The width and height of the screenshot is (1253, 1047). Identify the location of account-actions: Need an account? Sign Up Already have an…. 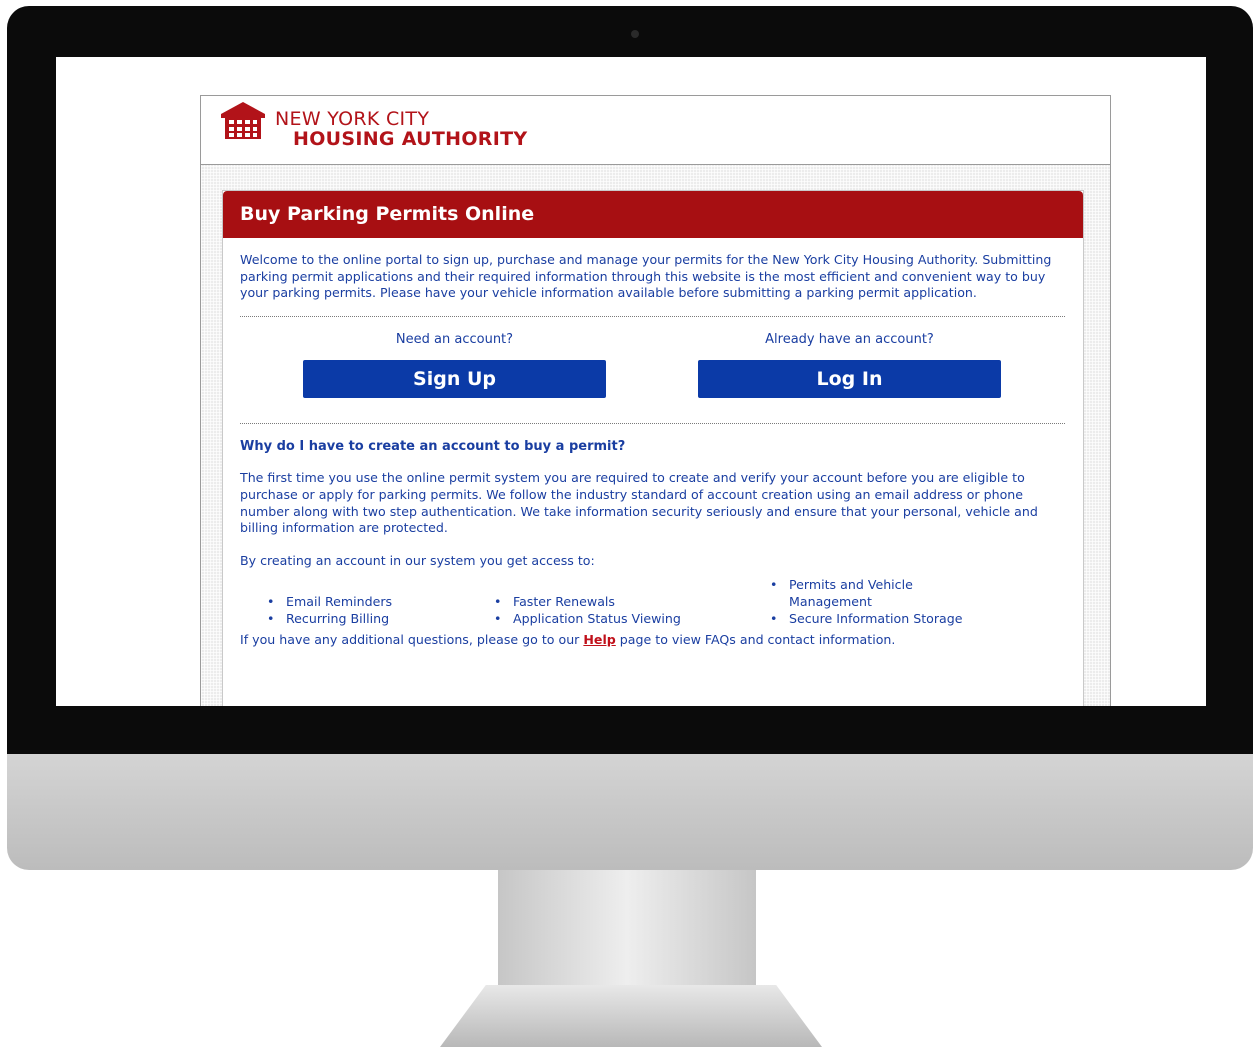
(652, 370).